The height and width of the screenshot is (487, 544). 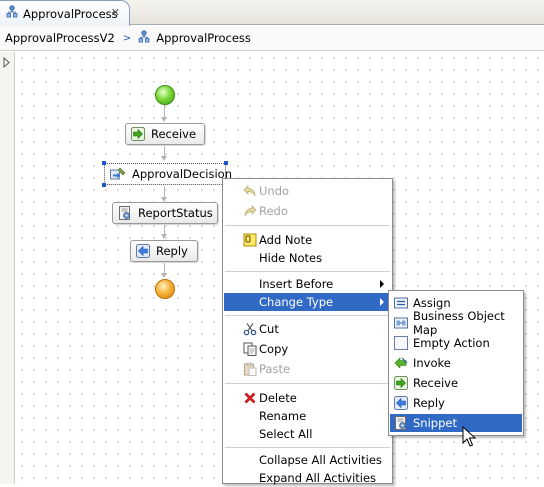 I want to click on empty-action-icon, so click(x=401, y=343).